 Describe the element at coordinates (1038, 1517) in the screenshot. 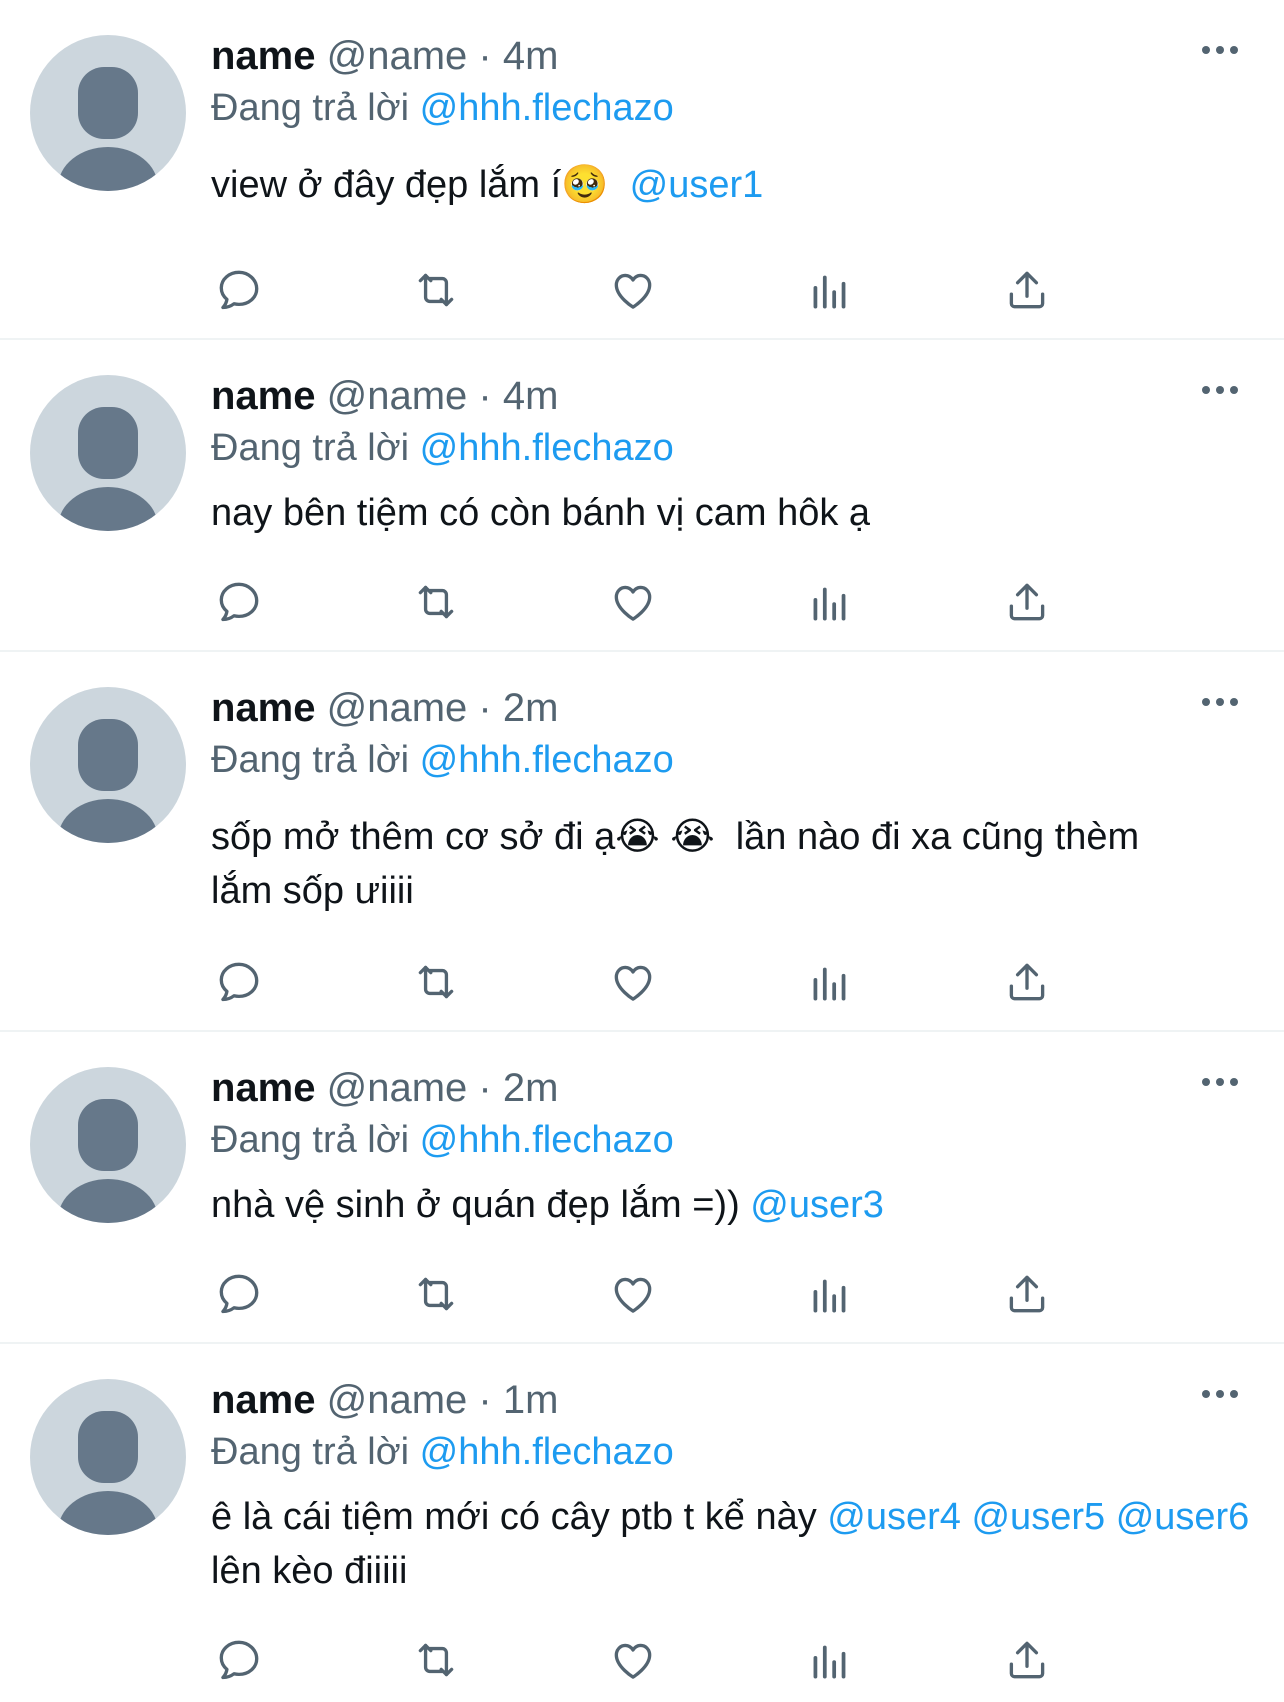

I see `mention-link: @user5` at that location.